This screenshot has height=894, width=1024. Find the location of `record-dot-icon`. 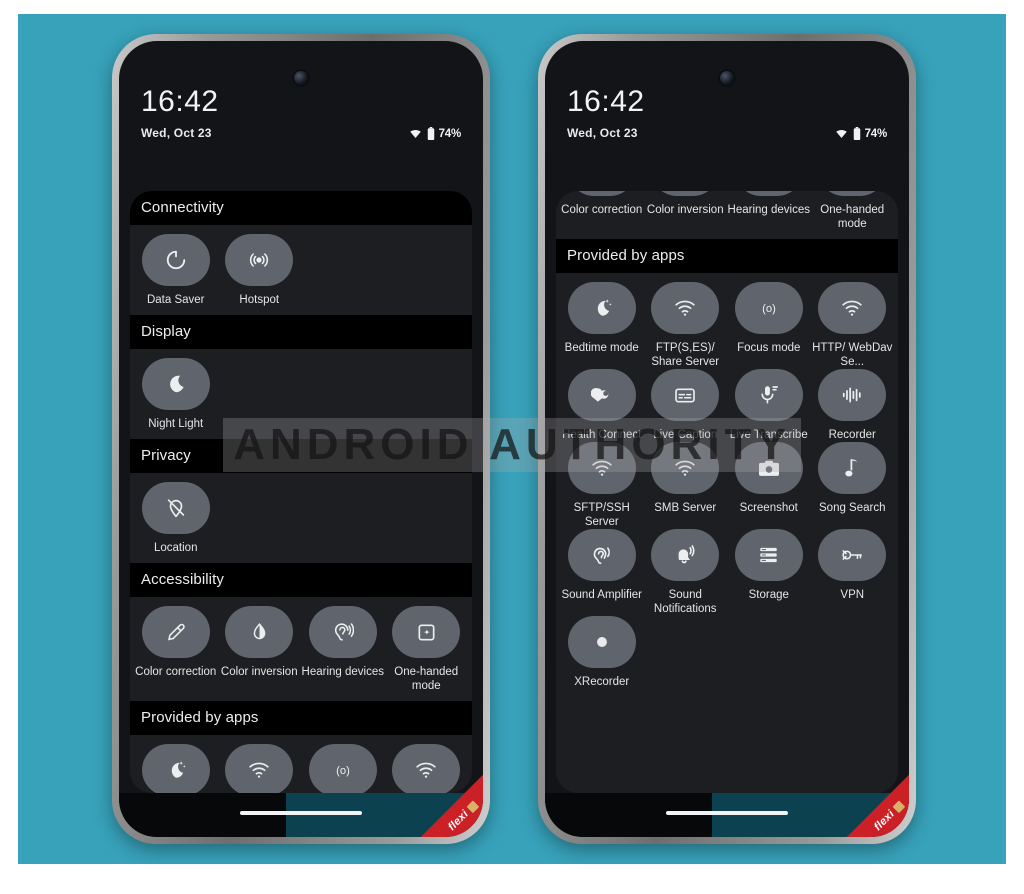

record-dot-icon is located at coordinates (601, 642).